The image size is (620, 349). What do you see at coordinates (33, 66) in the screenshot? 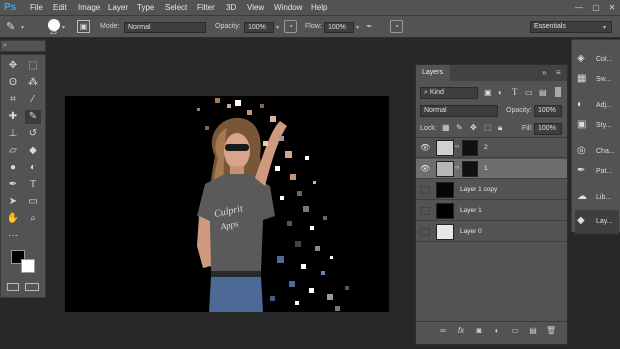
I see `marquee-tool-icon: ⬚` at bounding box center [33, 66].